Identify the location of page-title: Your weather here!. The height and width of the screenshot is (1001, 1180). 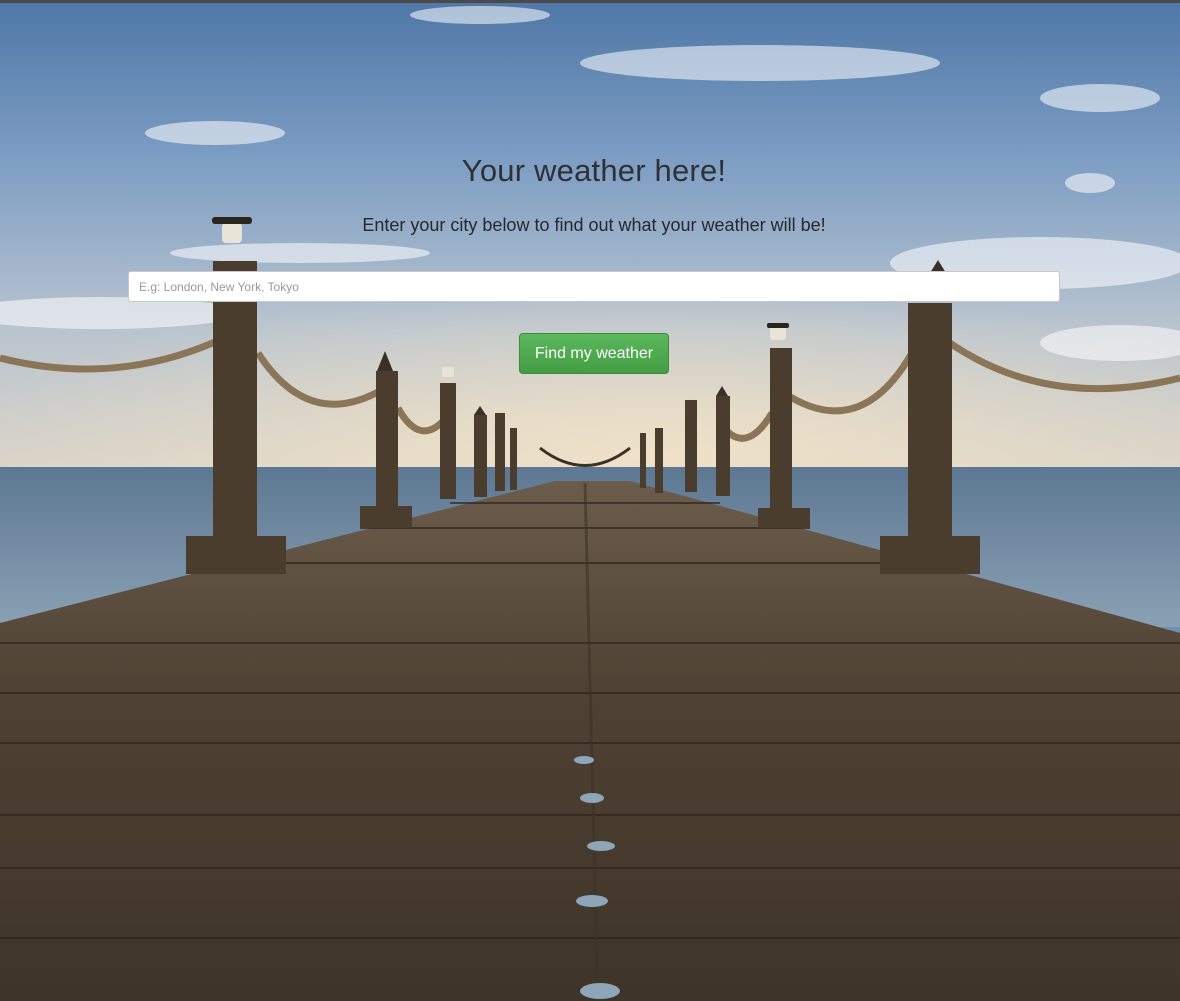
(594, 170).